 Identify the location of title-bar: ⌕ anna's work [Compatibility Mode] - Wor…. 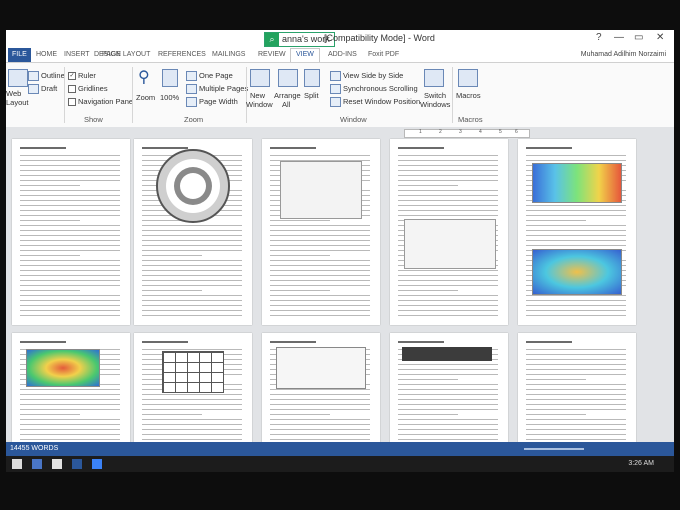
(340, 39).